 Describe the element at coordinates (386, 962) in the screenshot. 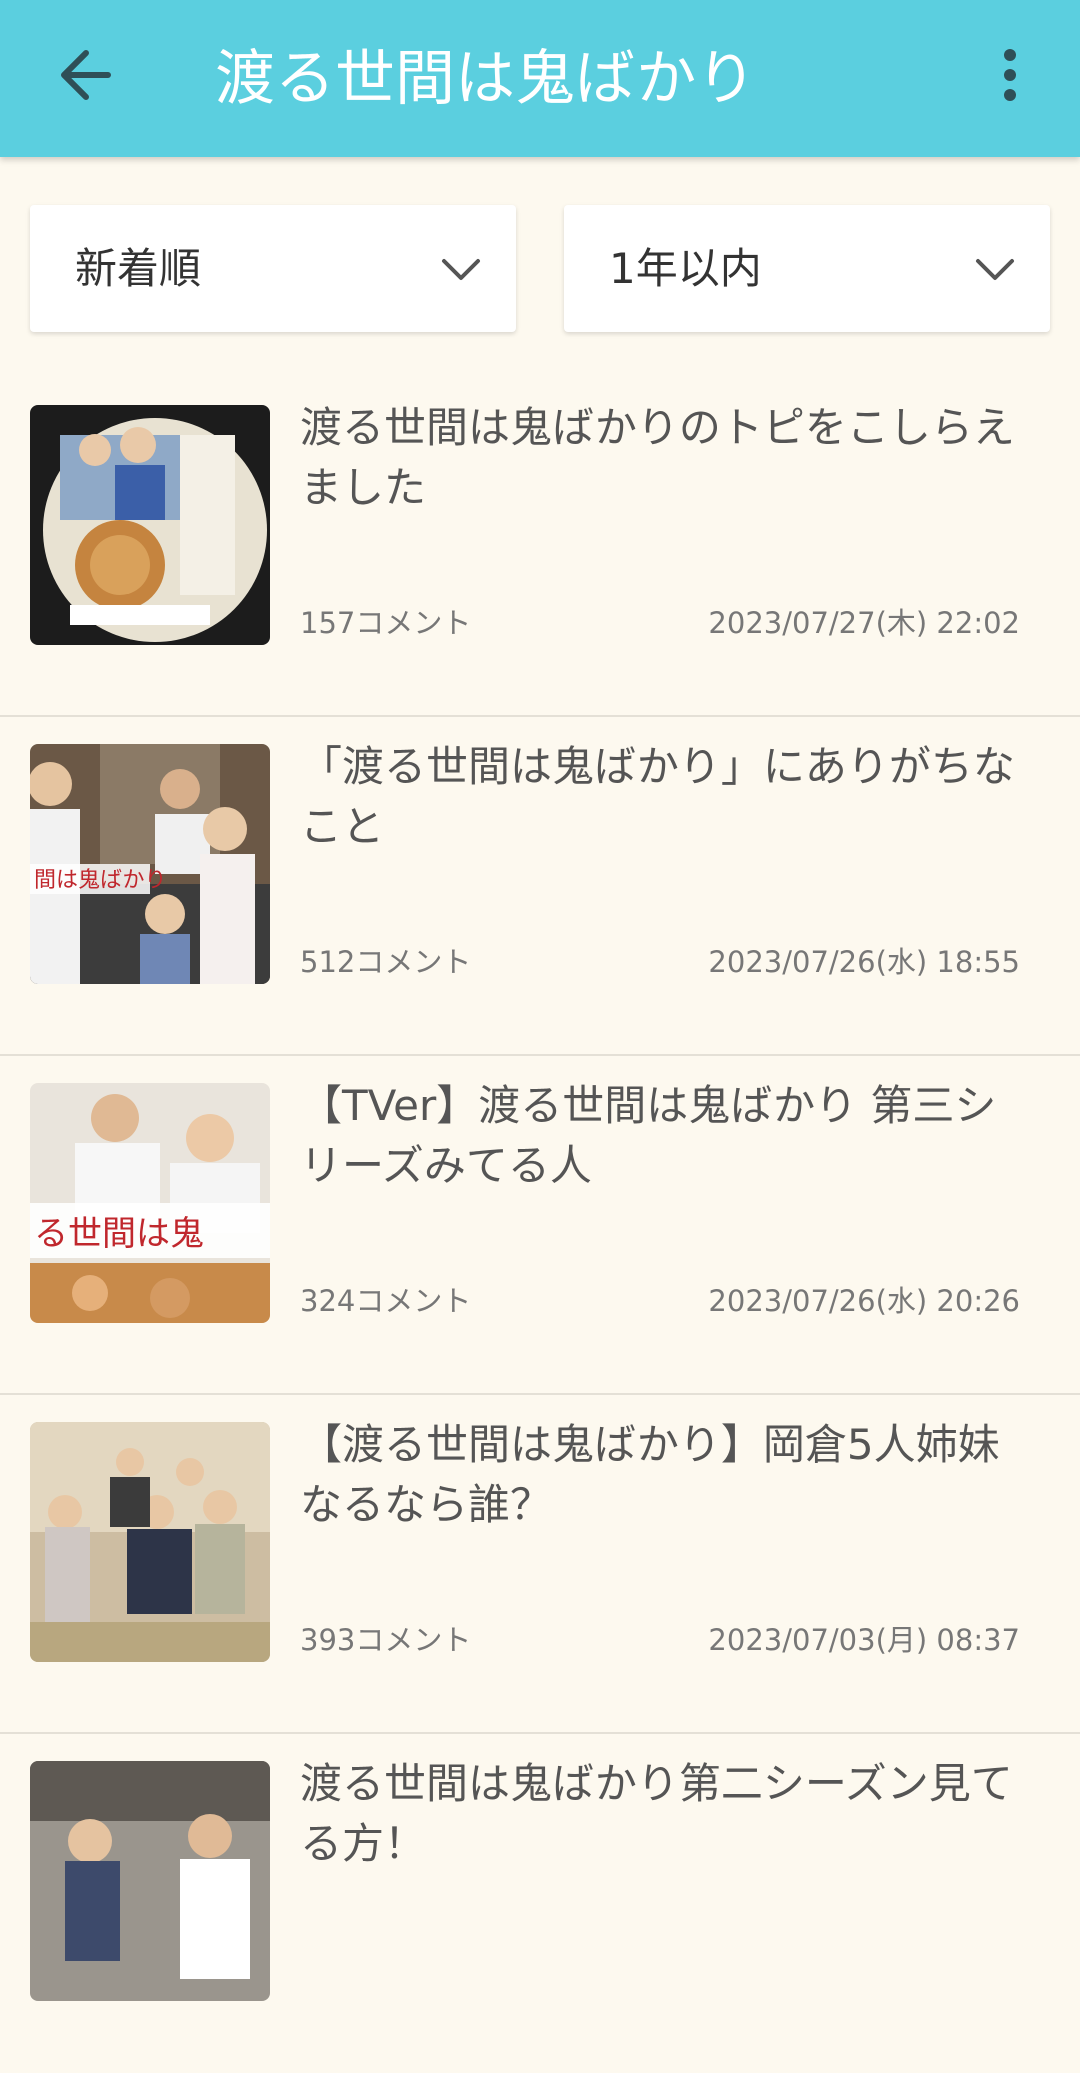

I see `comment-count: 512コメント` at that location.